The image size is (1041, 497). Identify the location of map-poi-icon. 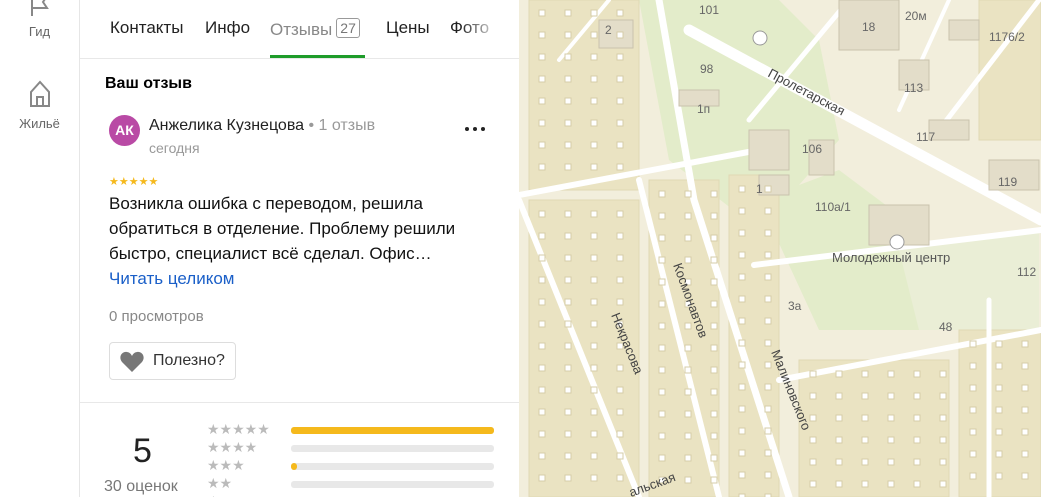
(760, 38).